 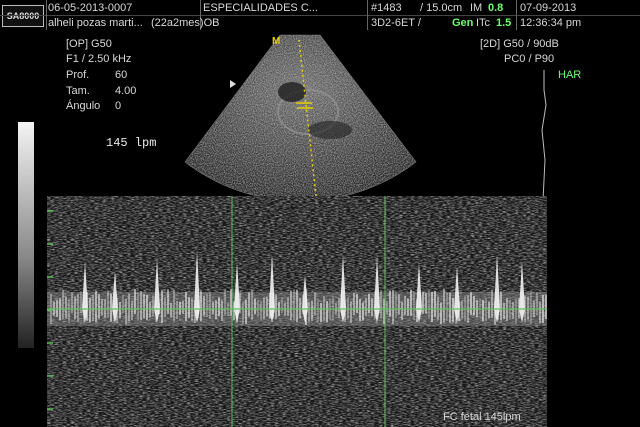 I want to click on header-divider, so click(x=320, y=15).